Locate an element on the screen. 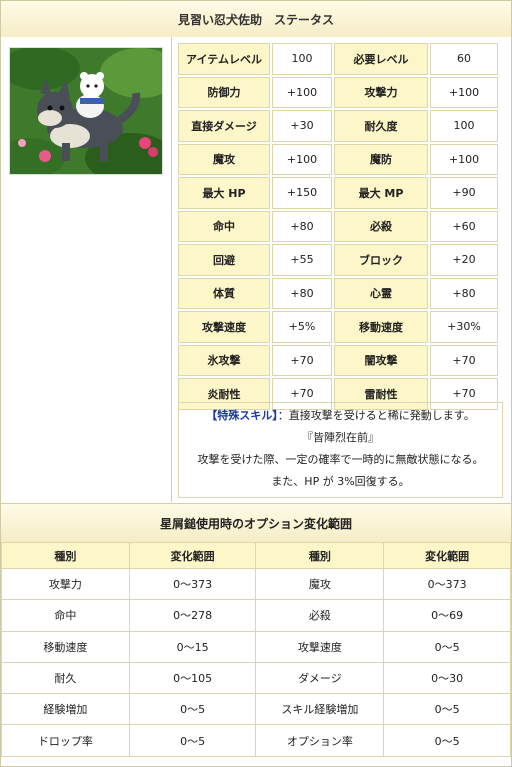 The height and width of the screenshot is (767, 512). options-row: 経験増加 0～5 スキル経験増加 0～5 is located at coordinates (256, 709).